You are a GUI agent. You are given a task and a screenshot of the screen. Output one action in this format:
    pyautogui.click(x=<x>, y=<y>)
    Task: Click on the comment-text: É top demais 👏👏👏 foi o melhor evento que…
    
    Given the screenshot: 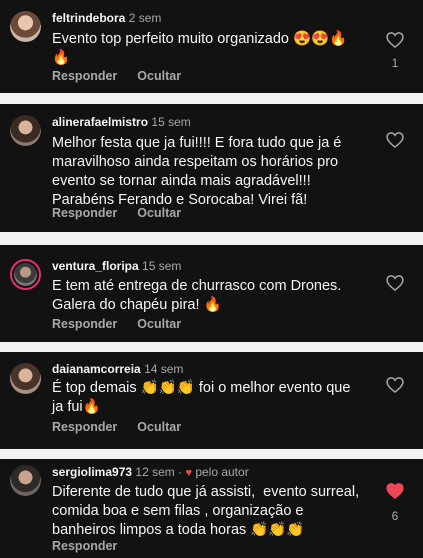 What is the action you would take?
    pyautogui.click(x=203, y=397)
    